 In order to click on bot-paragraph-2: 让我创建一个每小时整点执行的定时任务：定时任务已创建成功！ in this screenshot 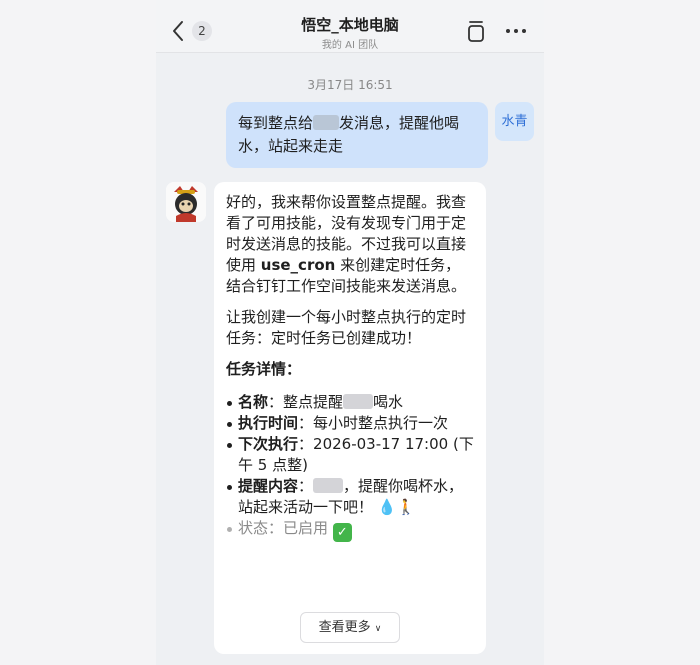, I will do `click(346, 327)`.